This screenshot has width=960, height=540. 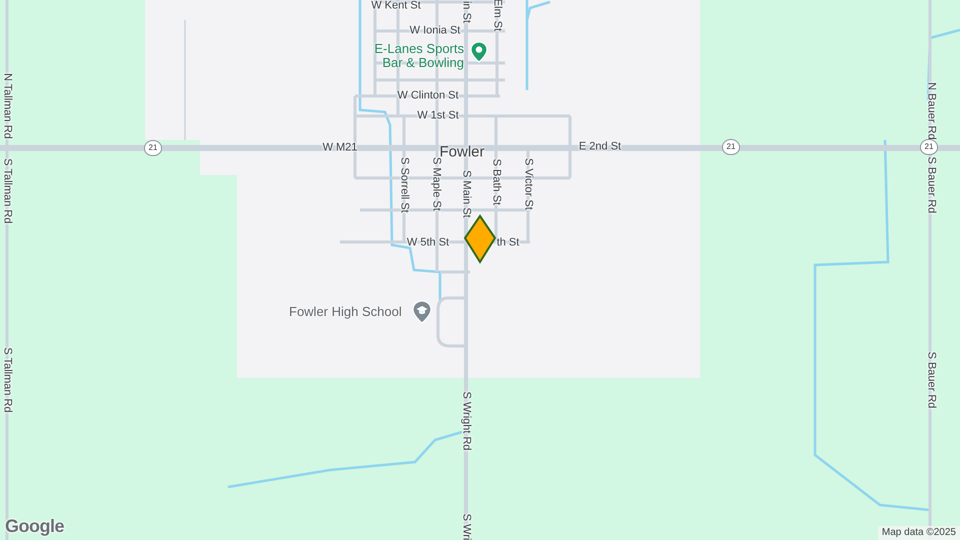 I want to click on street-label: W Clinton St, so click(x=428, y=96).